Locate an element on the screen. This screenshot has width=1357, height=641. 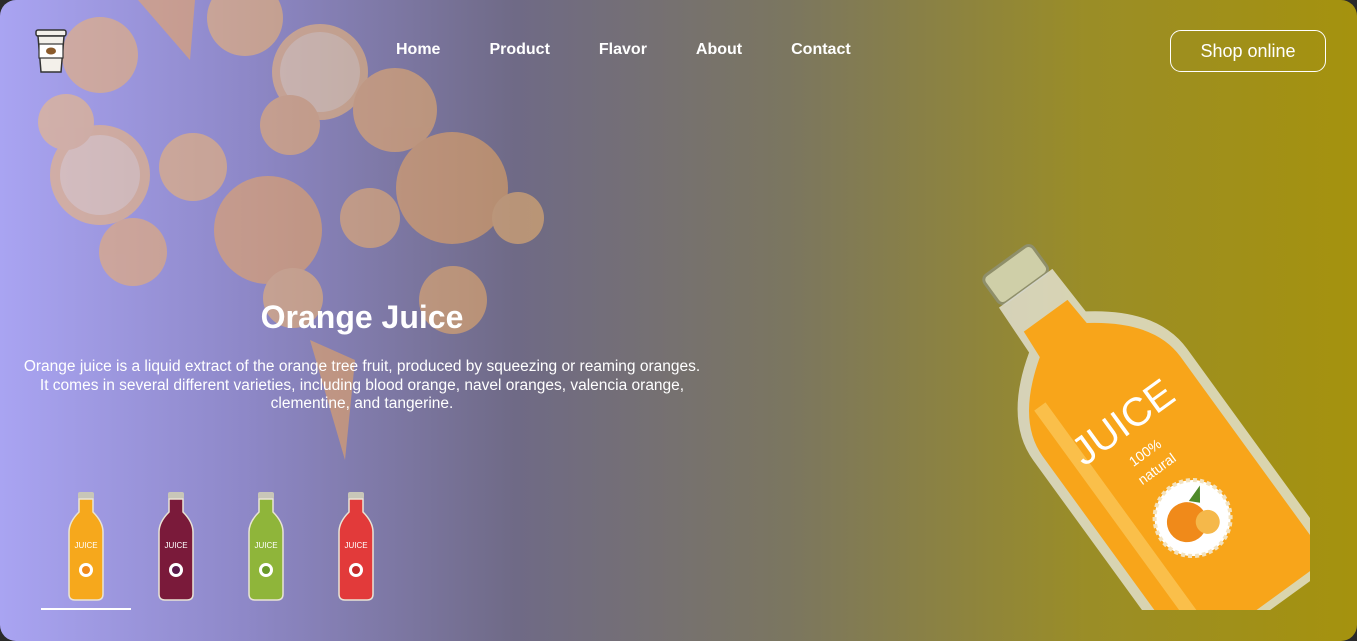
nav-about-link: About is located at coordinates (719, 50).